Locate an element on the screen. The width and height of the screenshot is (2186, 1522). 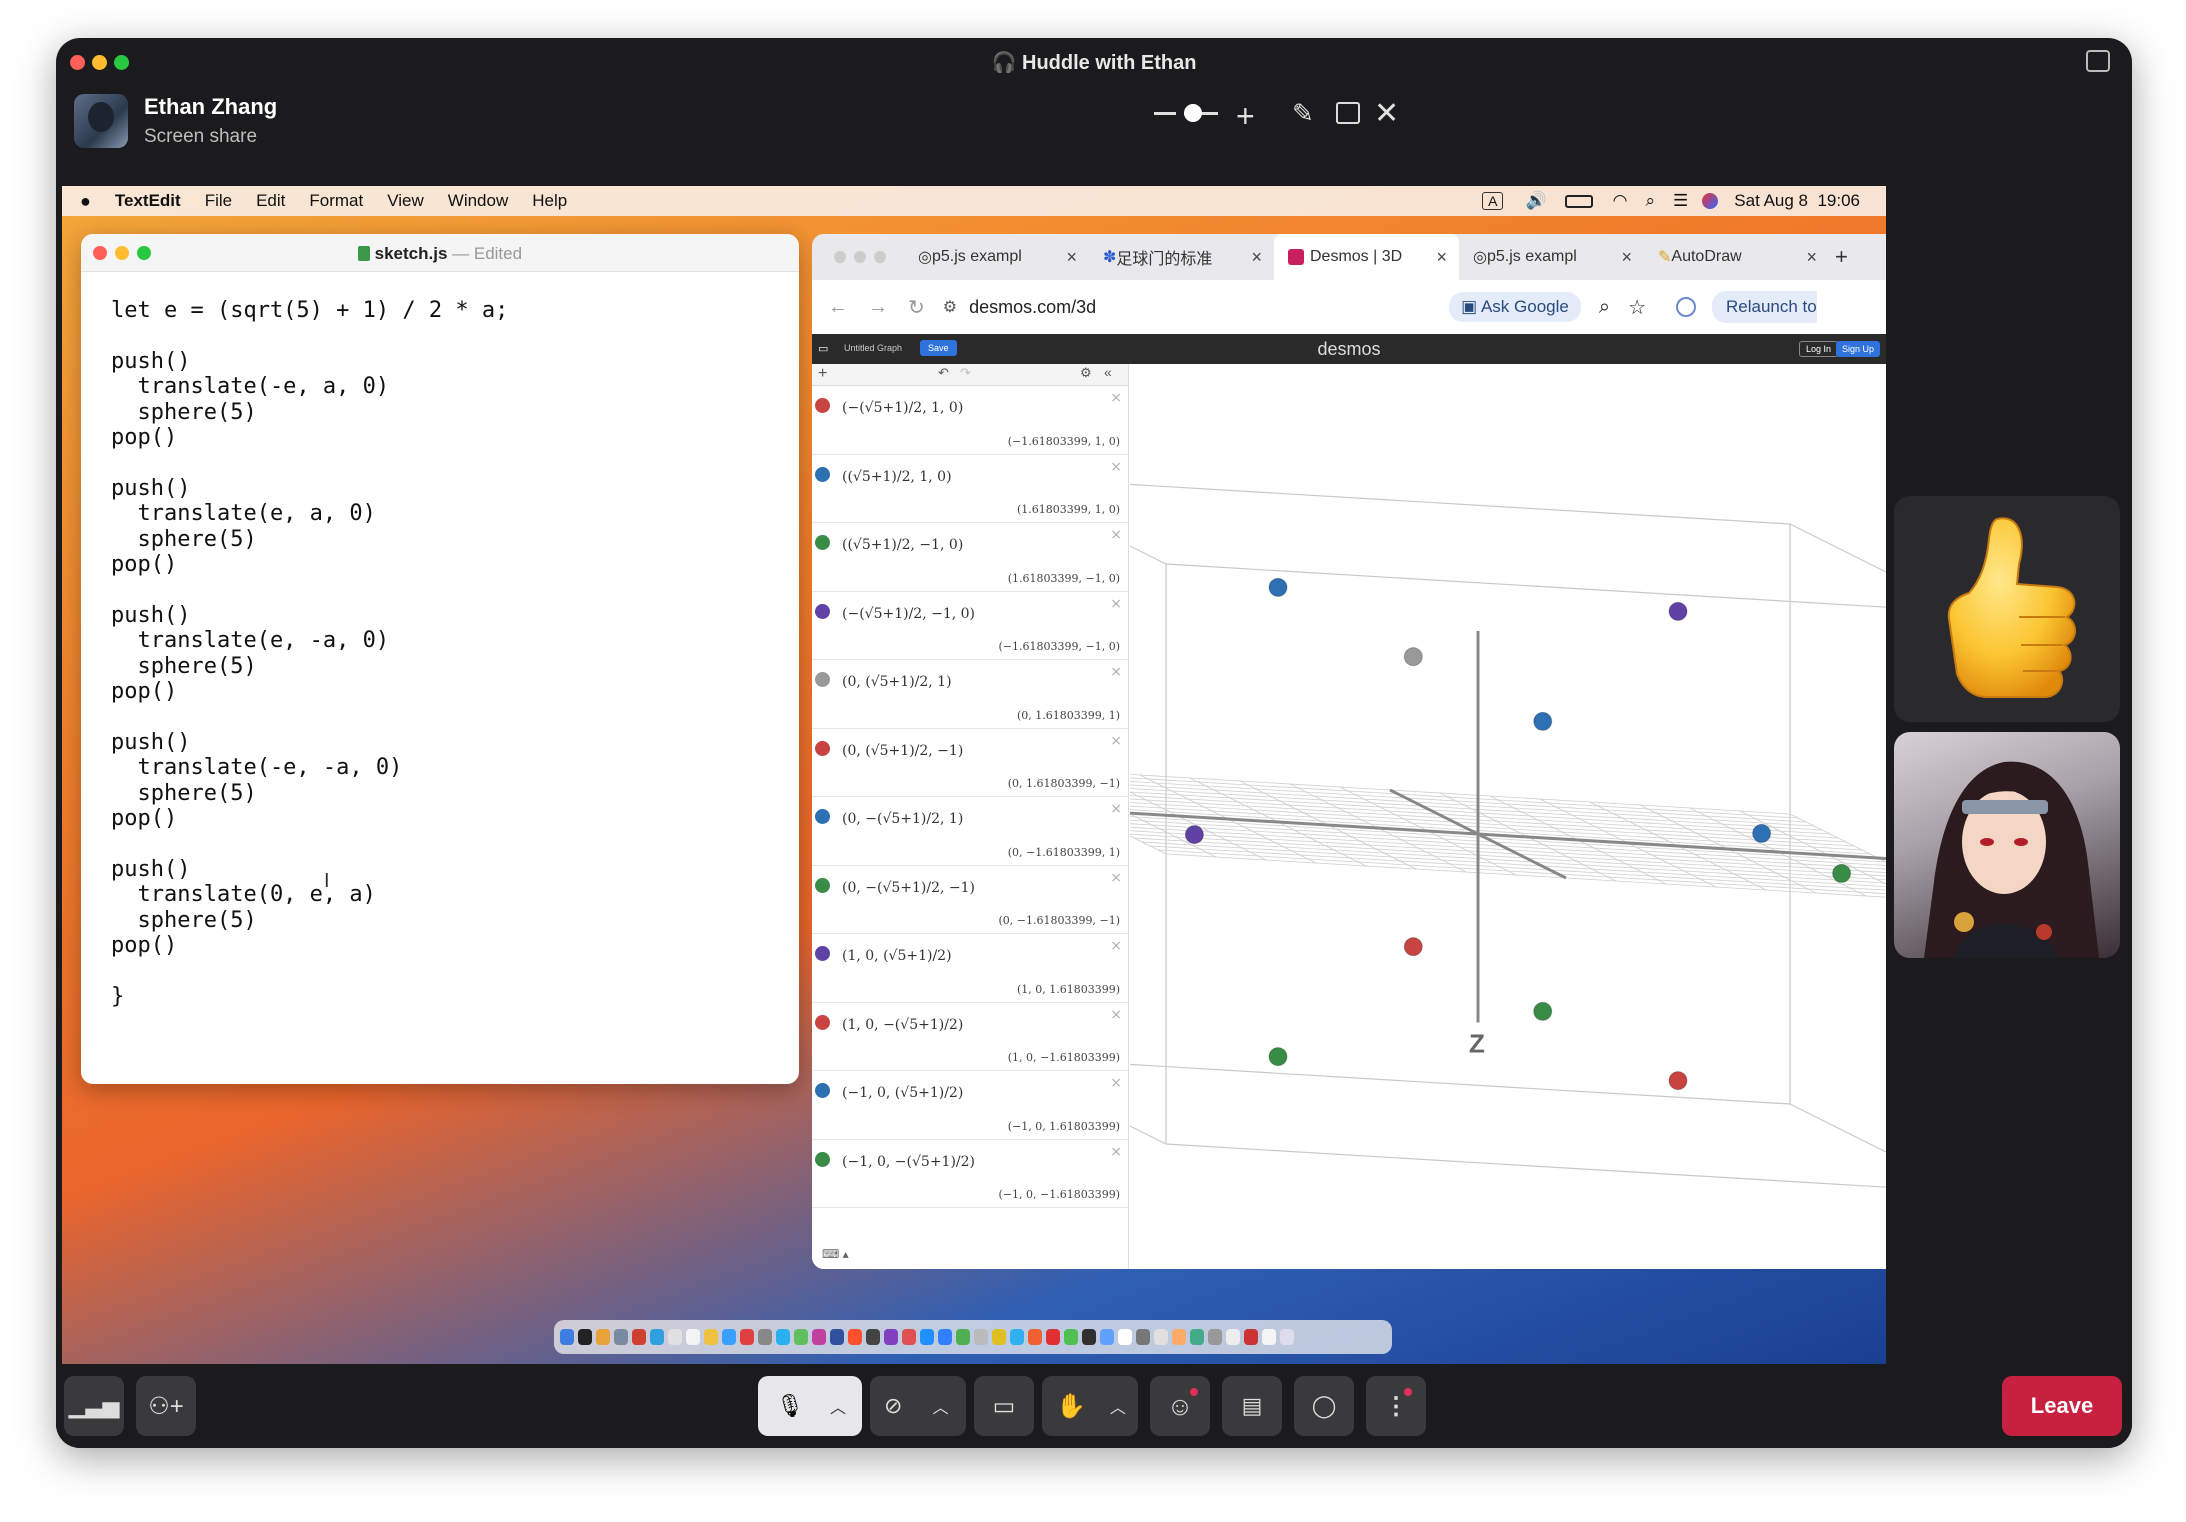
expression-formula: (0, (√5+1)/2, 1) is located at coordinates (897, 682).